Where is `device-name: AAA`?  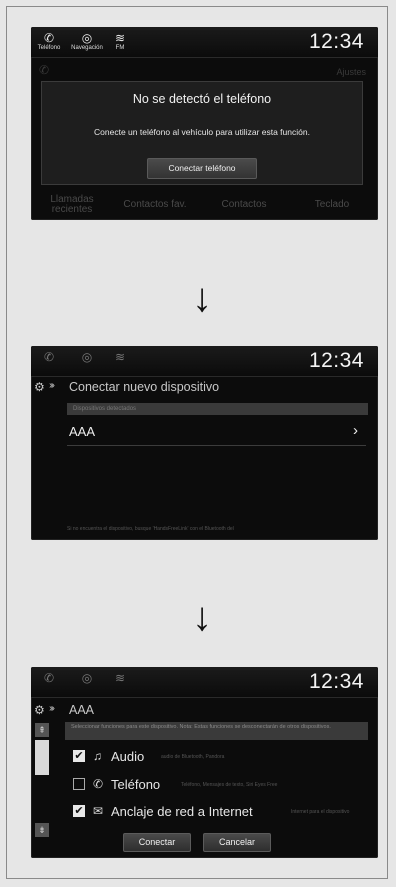 device-name: AAA is located at coordinates (82, 431).